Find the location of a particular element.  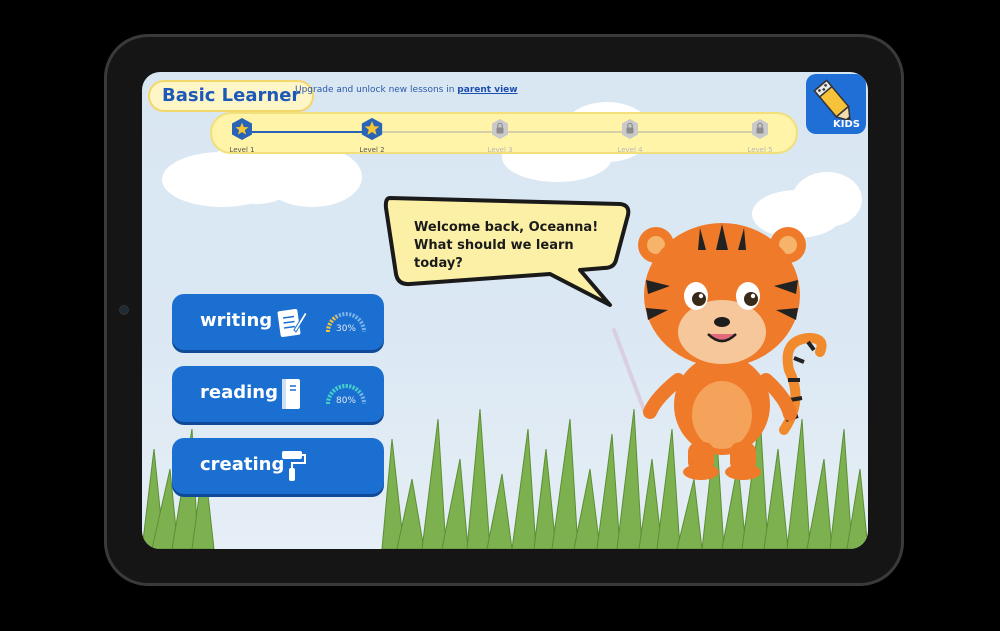

parent-view-link: parent view is located at coordinates (487, 90).